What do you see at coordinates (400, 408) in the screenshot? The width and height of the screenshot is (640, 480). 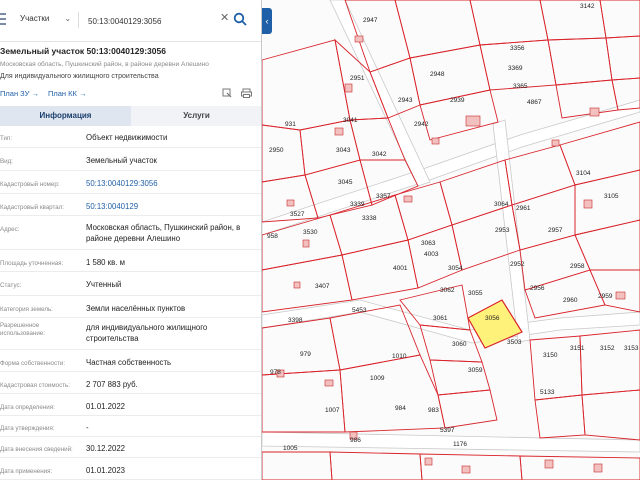 I see `parcel-label: 984` at bounding box center [400, 408].